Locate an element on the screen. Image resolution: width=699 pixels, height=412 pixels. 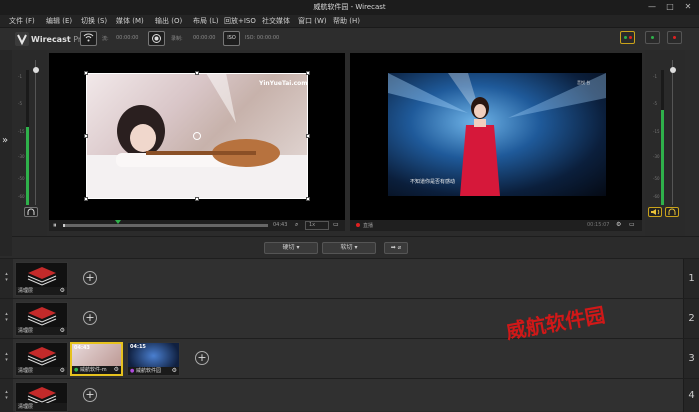
menu-social: 社交媒体 is located at coordinates (276, 21).